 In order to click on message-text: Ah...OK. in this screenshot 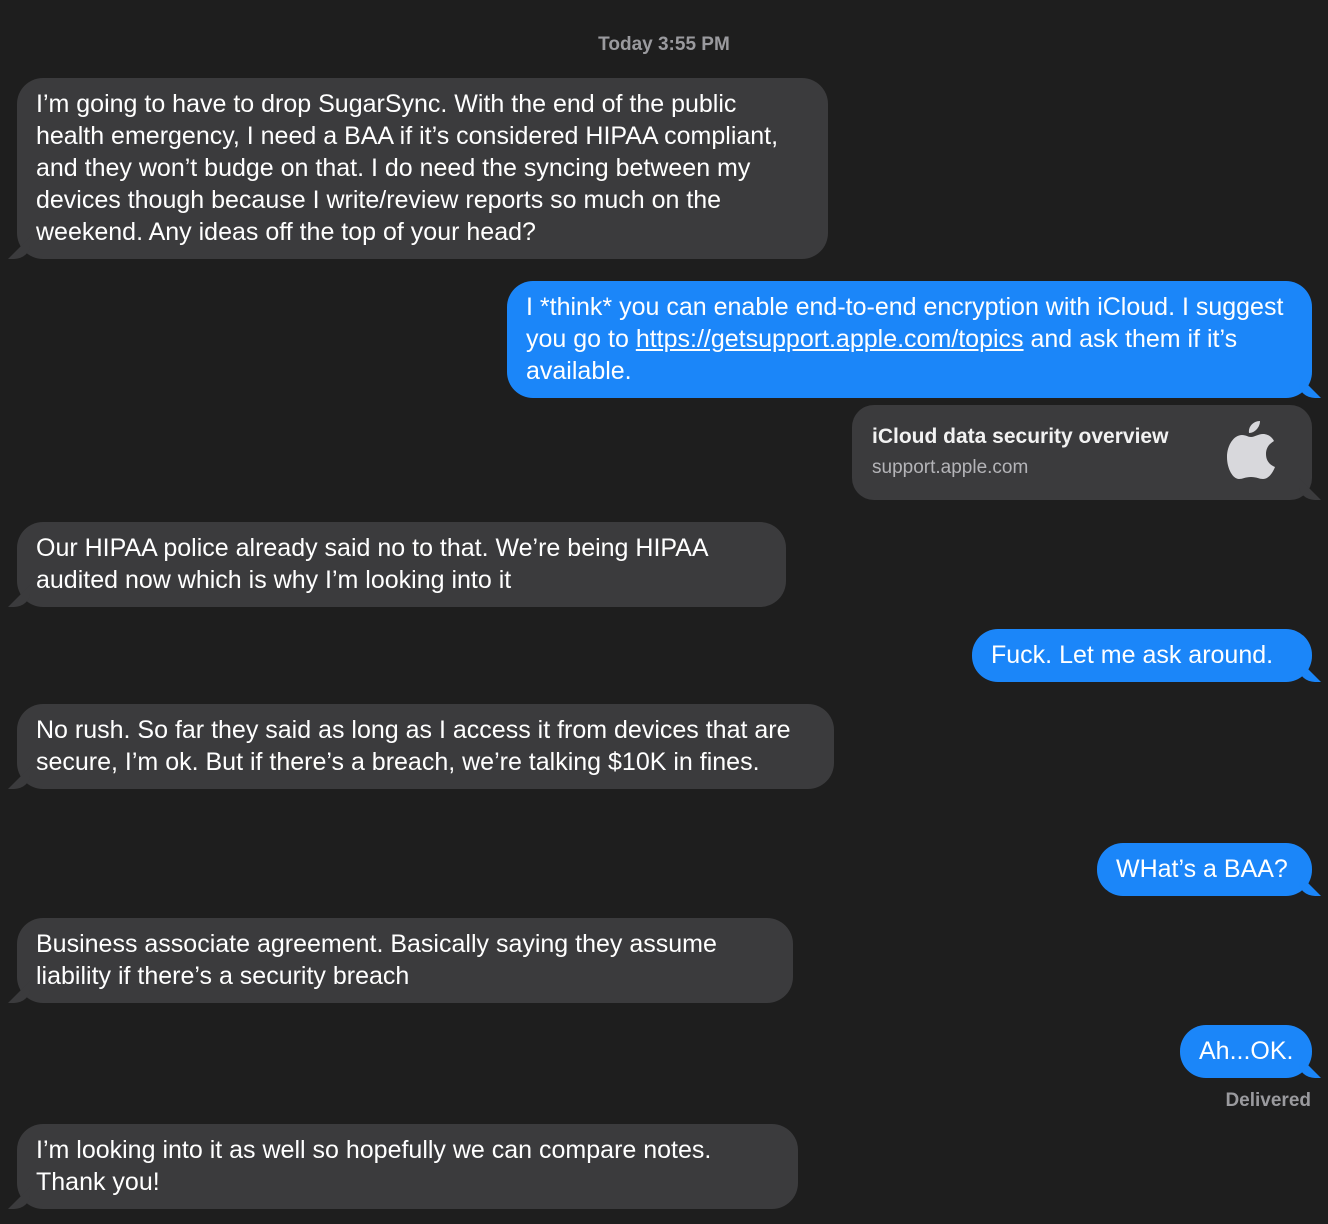, I will do `click(1246, 1051)`.